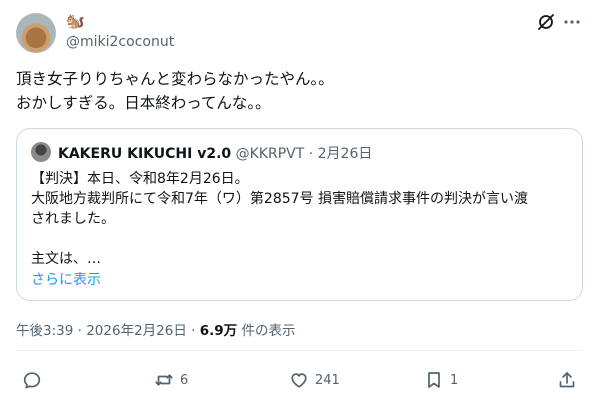  I want to click on tweet-time: 午後3:39, so click(44, 331).